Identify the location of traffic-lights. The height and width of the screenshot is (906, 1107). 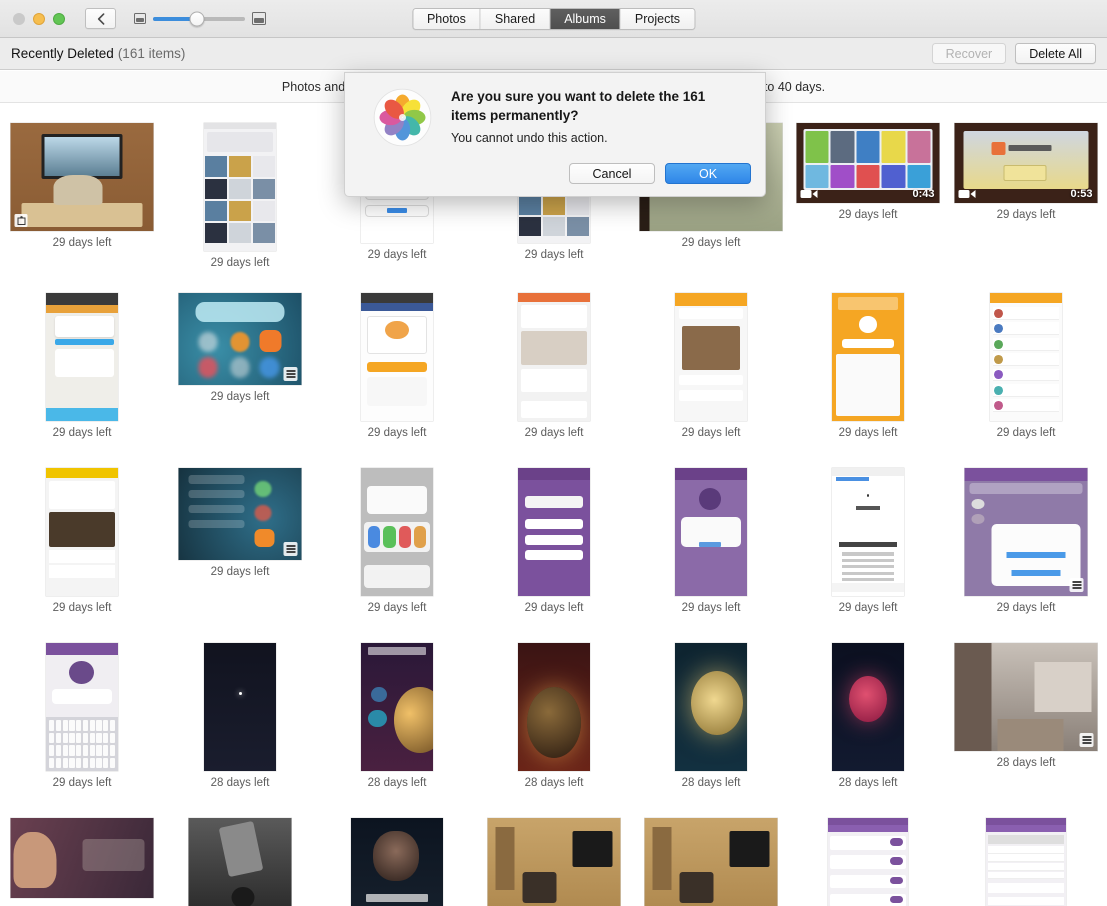
(39, 18).